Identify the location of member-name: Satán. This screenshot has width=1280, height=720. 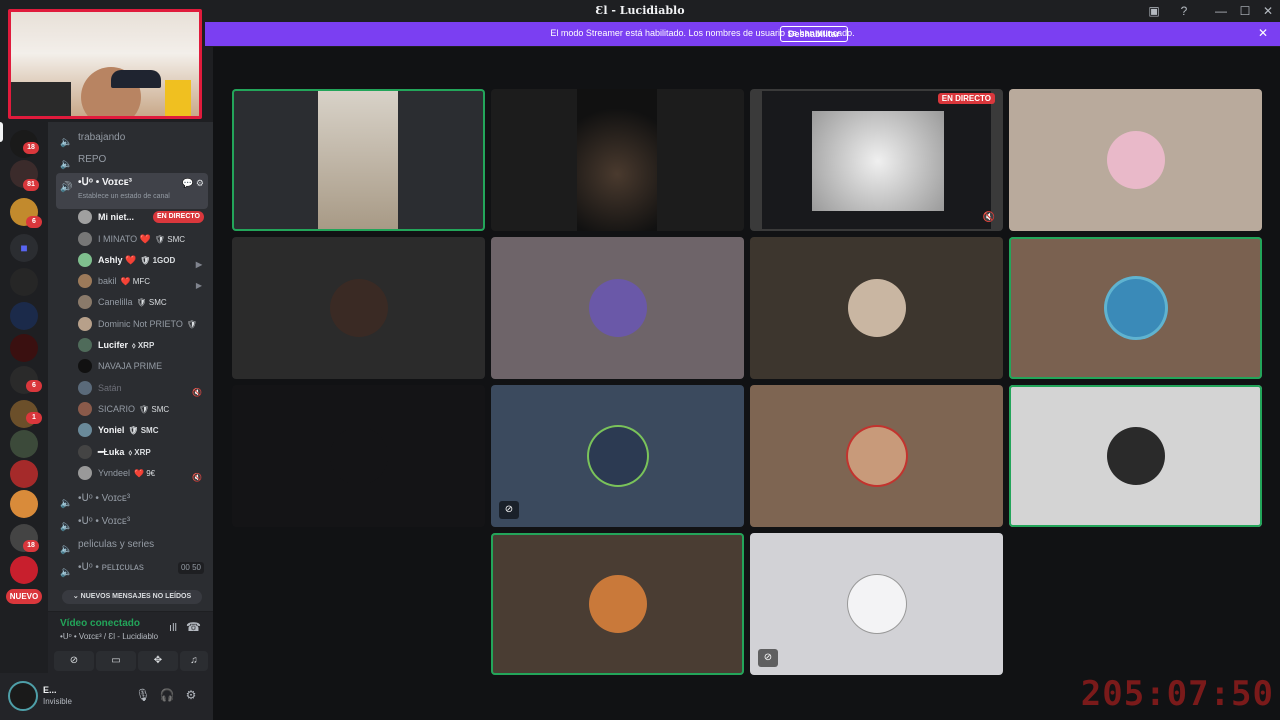
(110, 388).